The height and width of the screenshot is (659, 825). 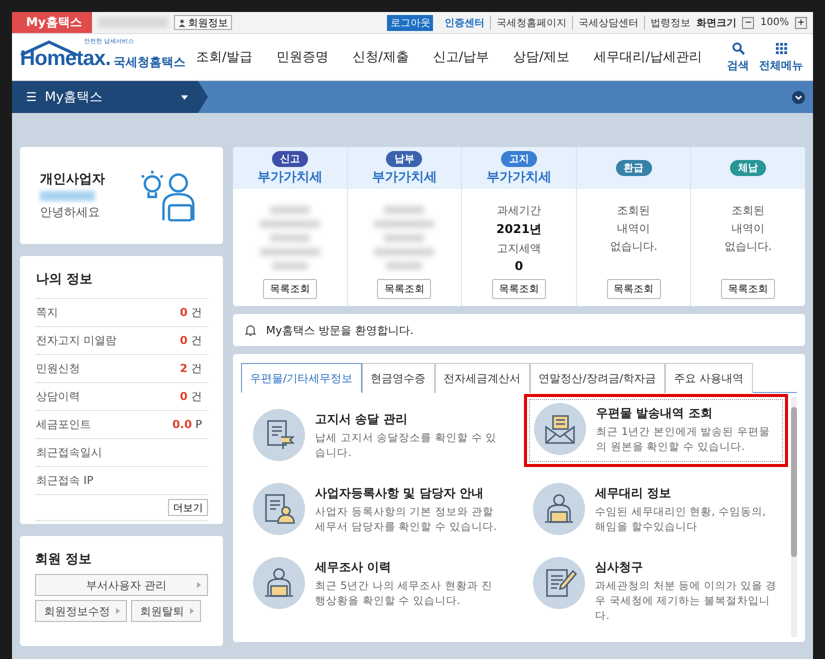 I want to click on arrow-icon, so click(x=192, y=611).